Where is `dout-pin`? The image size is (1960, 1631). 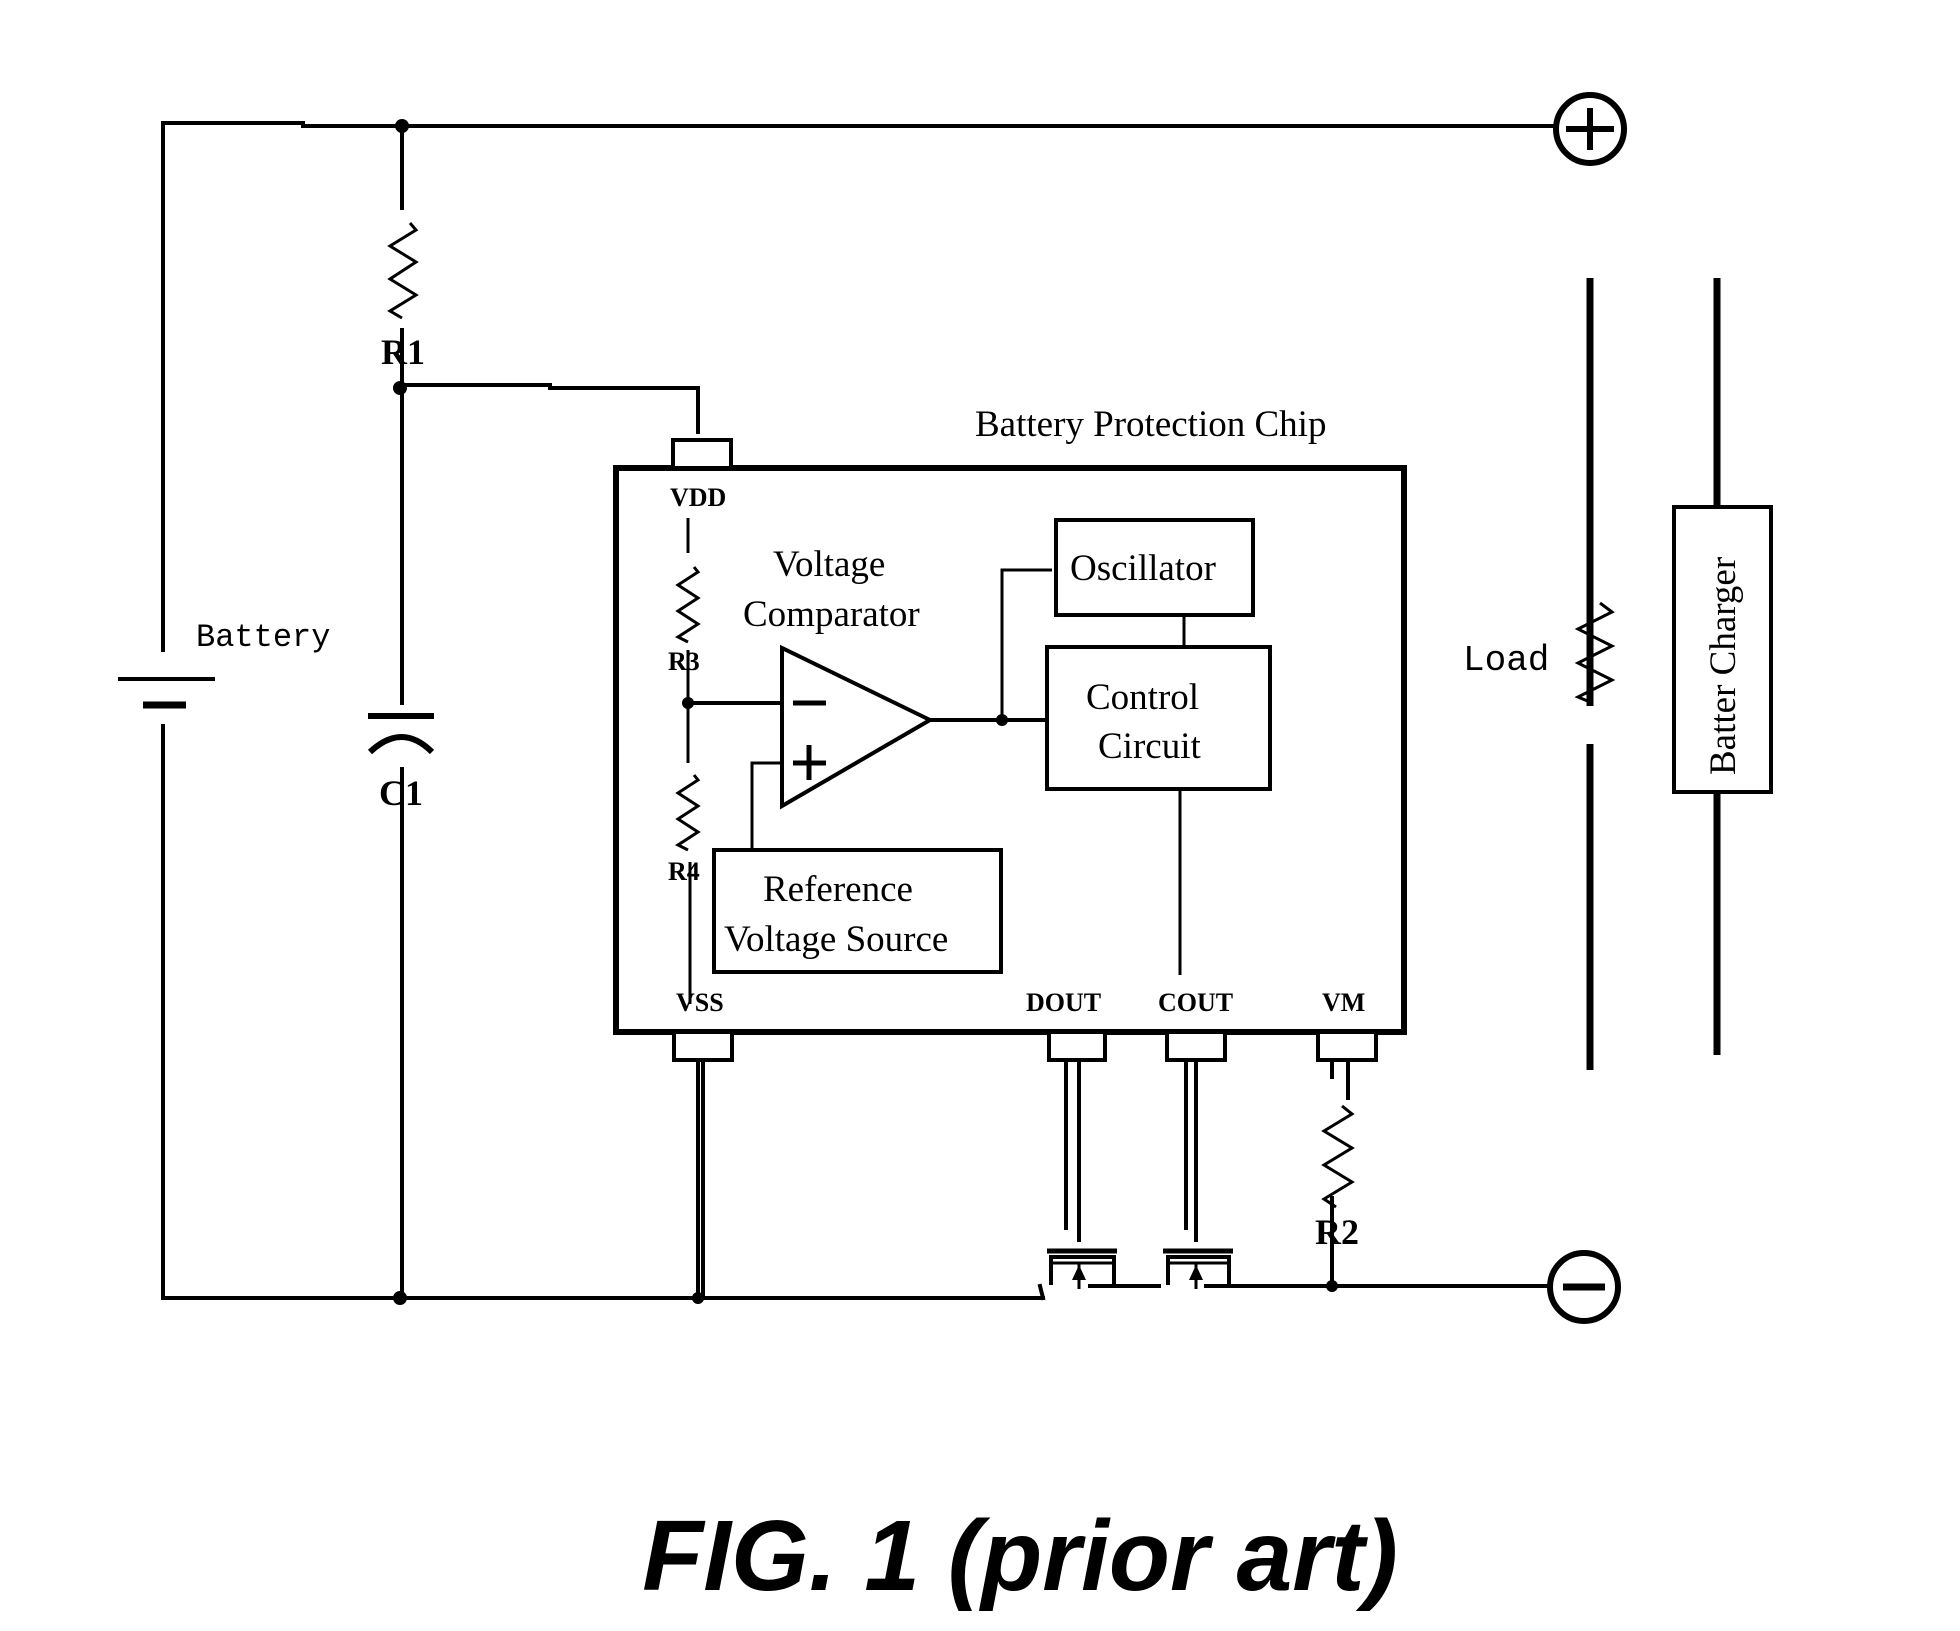
dout-pin is located at coordinates (1077, 1046).